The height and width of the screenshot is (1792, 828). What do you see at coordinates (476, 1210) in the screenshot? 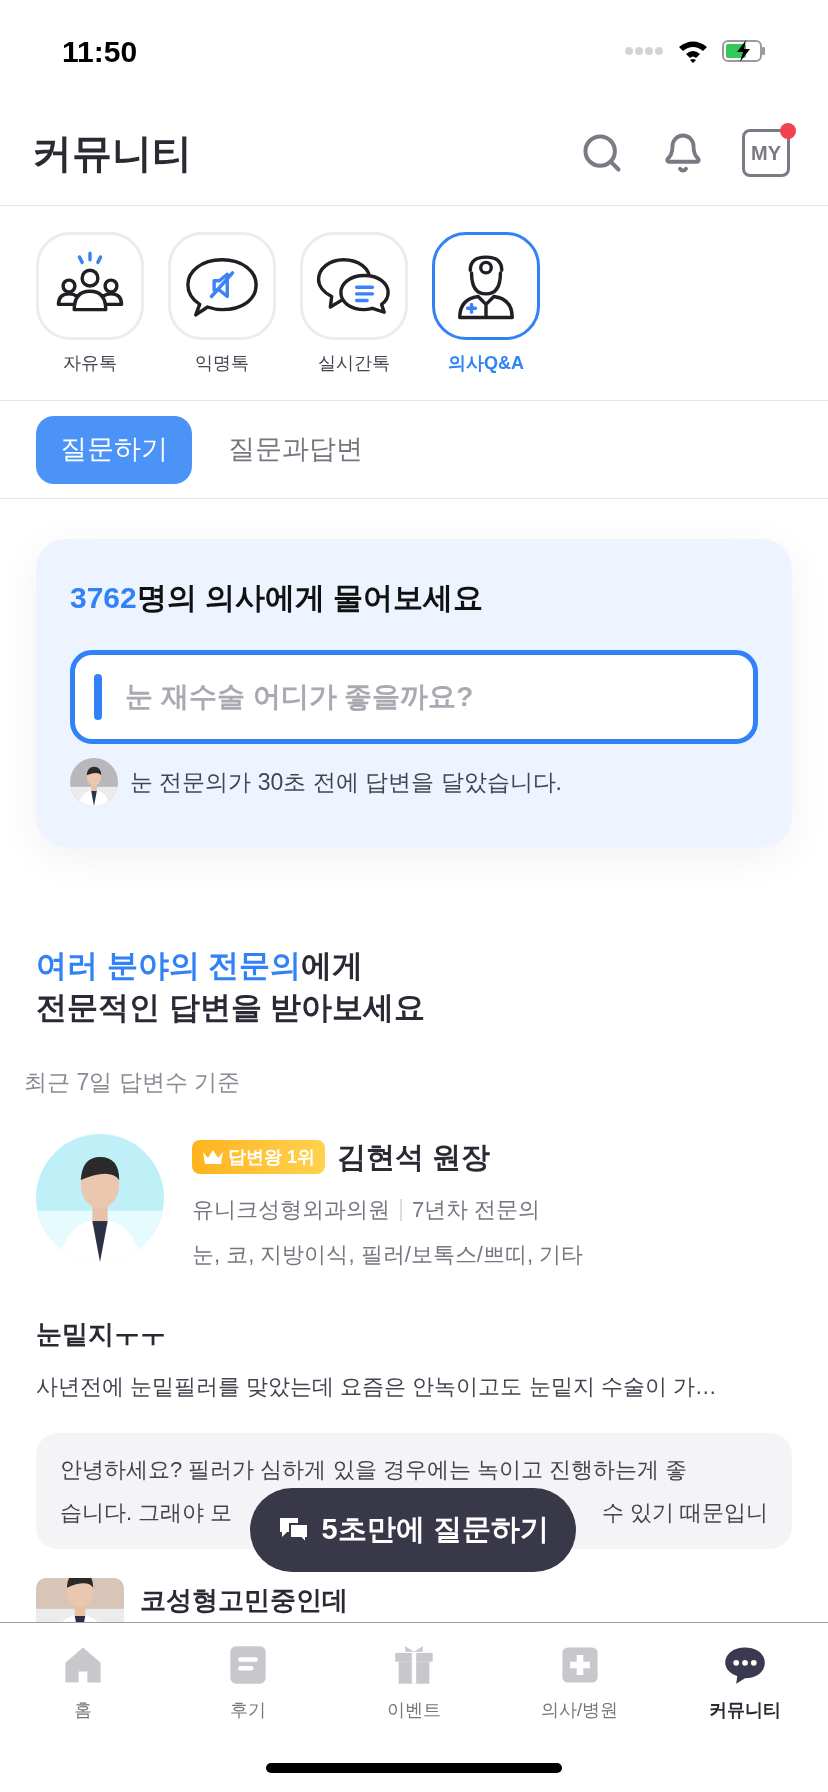
I see `doctor-career: 7년차 전문의` at bounding box center [476, 1210].